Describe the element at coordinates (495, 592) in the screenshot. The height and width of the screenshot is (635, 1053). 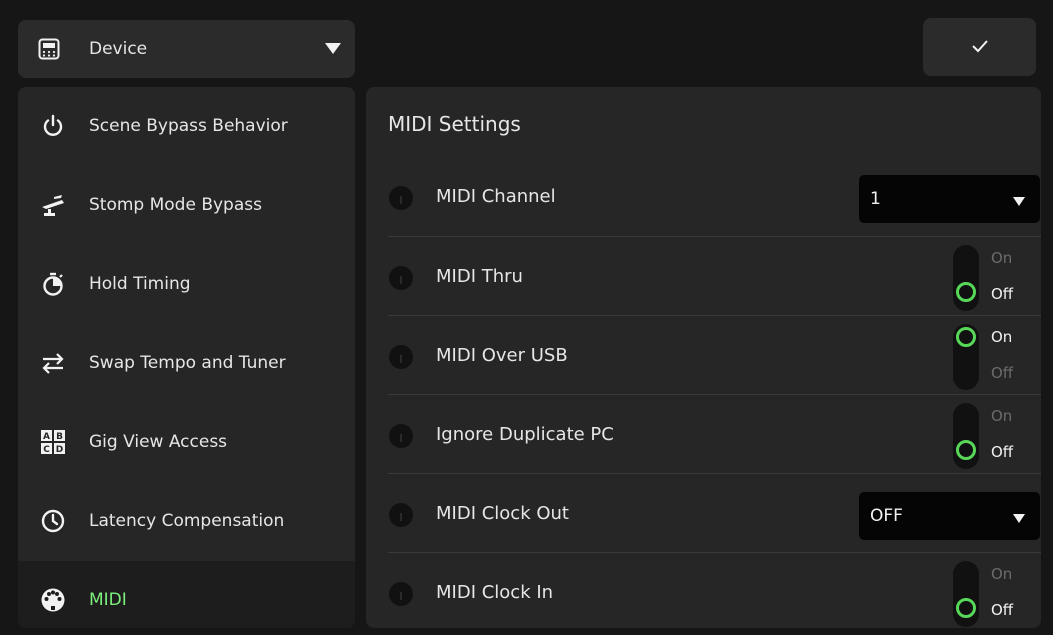
I see `setting-label: MIDI Clock In` at that location.